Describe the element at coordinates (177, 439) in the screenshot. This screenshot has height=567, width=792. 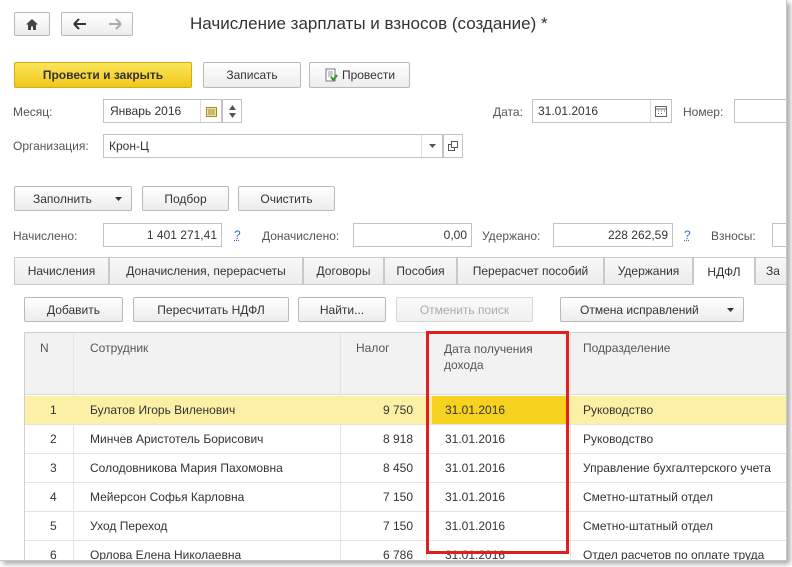
I see `row-employee: Минчев Аристотель Борисович` at that location.